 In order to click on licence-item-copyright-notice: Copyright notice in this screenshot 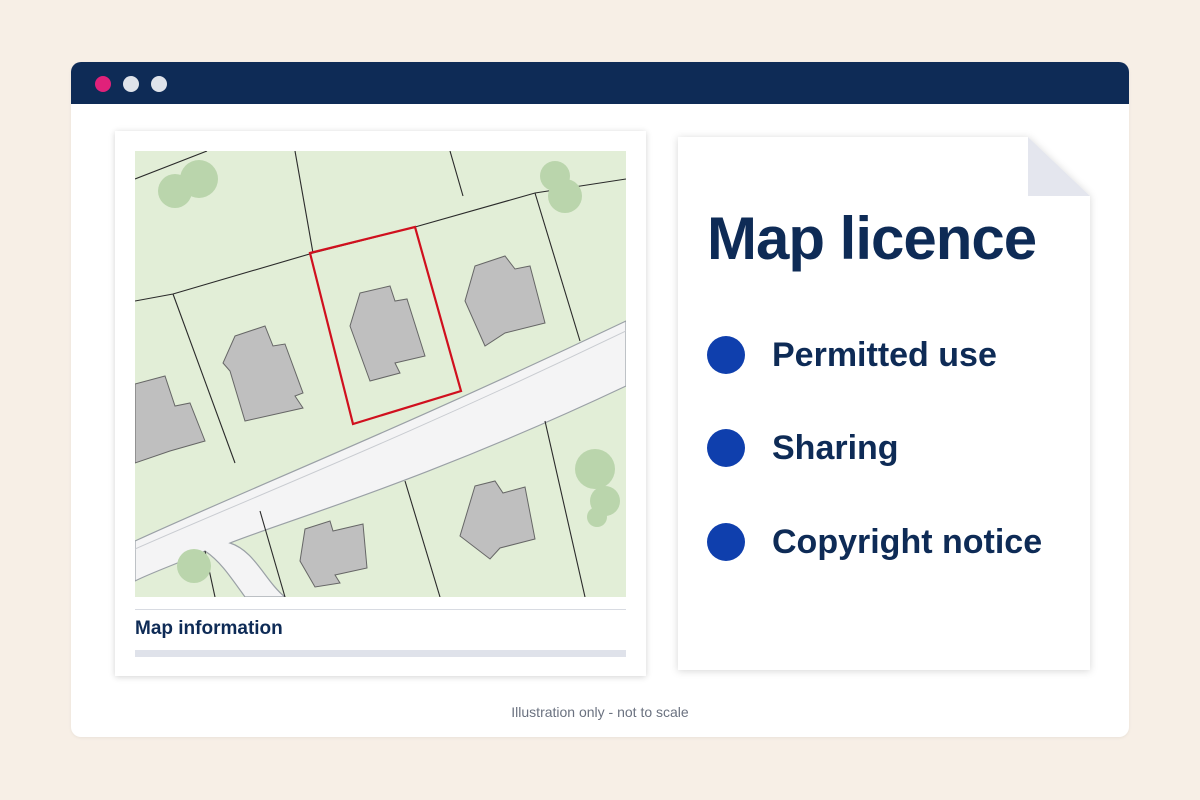, I will do `click(874, 542)`.